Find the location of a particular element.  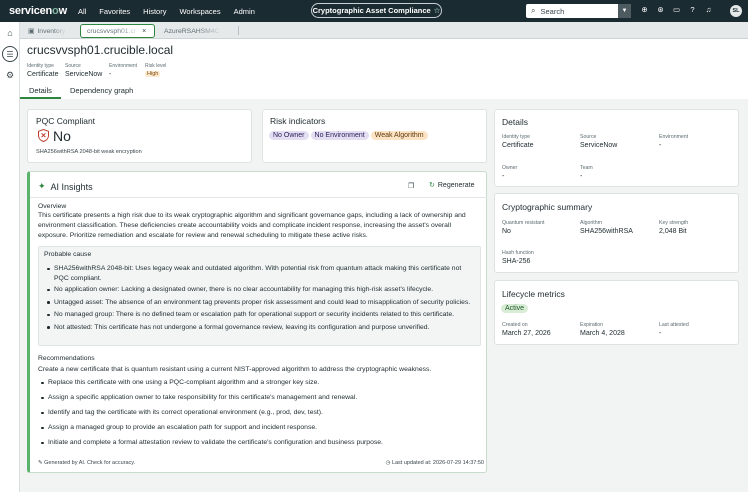

risk-pill-no-owner: No Owner is located at coordinates (289, 135).